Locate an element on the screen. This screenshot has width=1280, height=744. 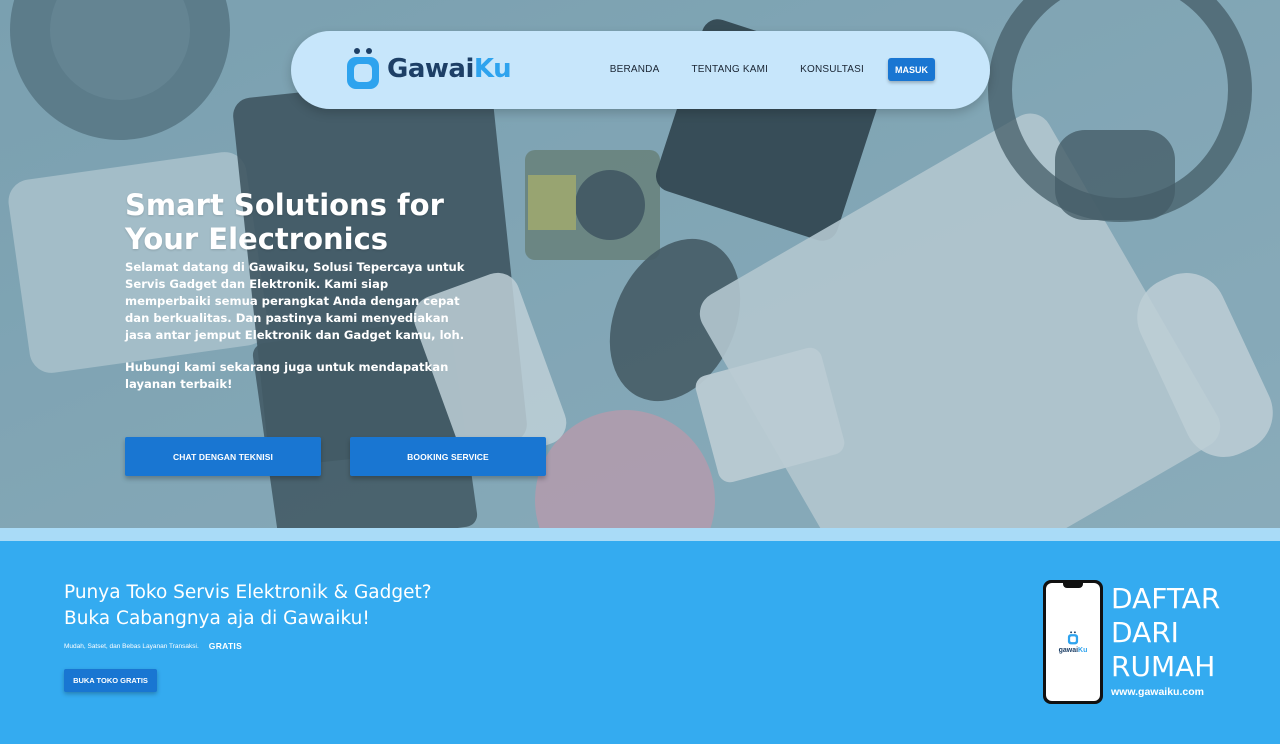
daftar-line2: DARI is located at coordinates (1145, 632).